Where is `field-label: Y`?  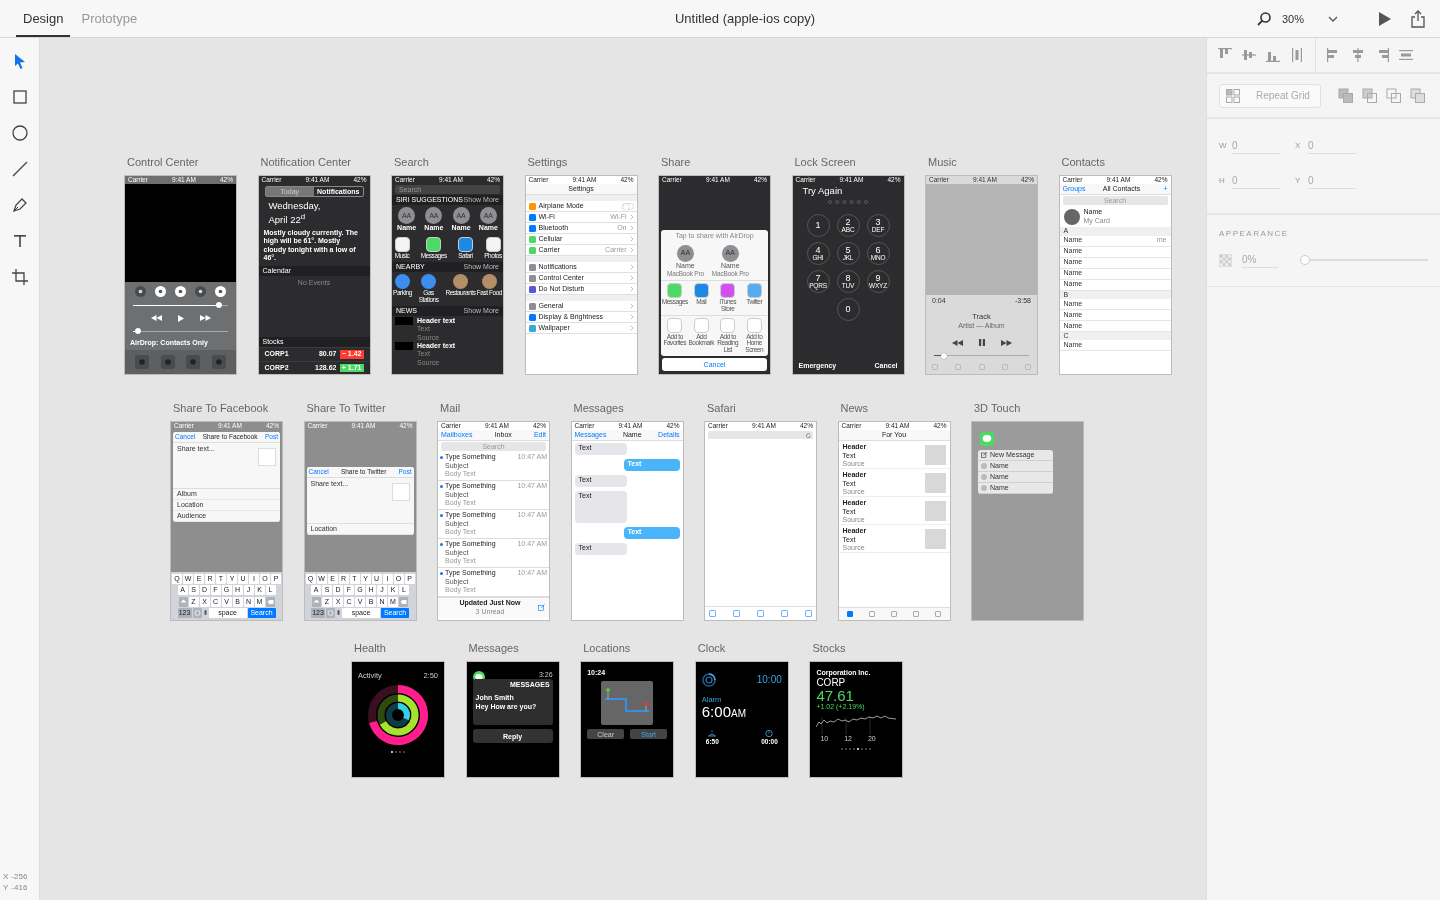 field-label: Y is located at coordinates (1298, 180).